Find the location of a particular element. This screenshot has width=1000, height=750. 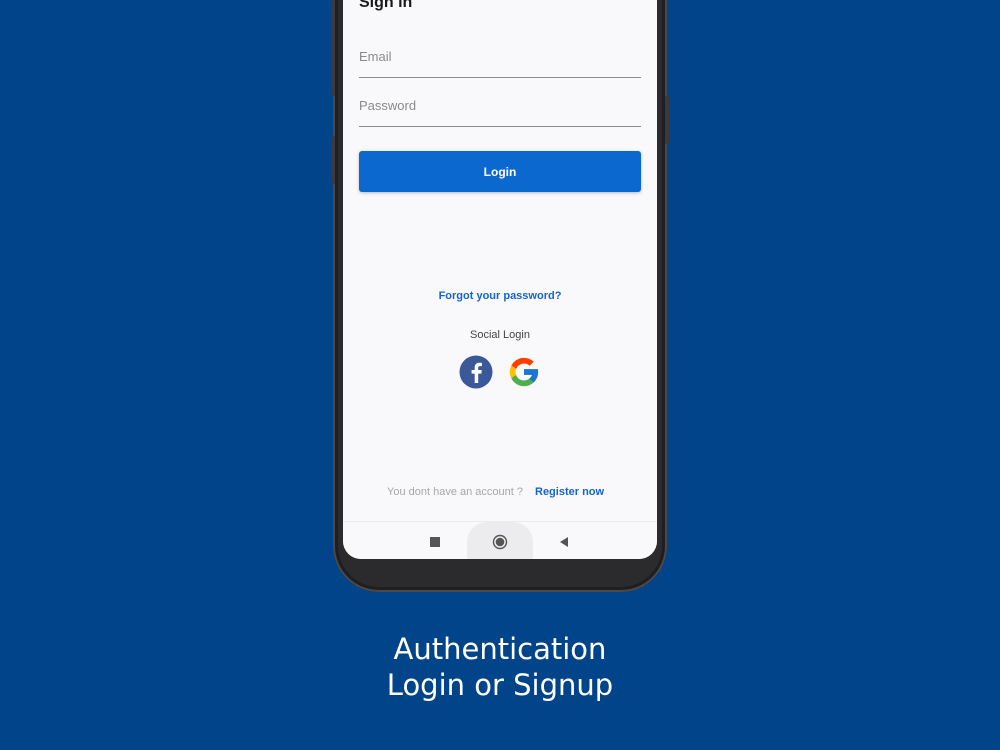

recent-apps-icon is located at coordinates (435, 542).